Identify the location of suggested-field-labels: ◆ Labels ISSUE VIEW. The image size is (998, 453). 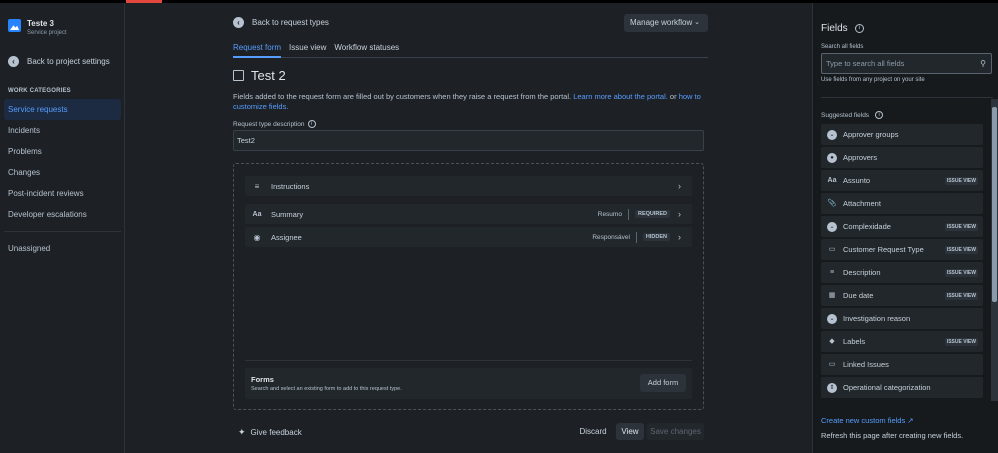
(902, 341).